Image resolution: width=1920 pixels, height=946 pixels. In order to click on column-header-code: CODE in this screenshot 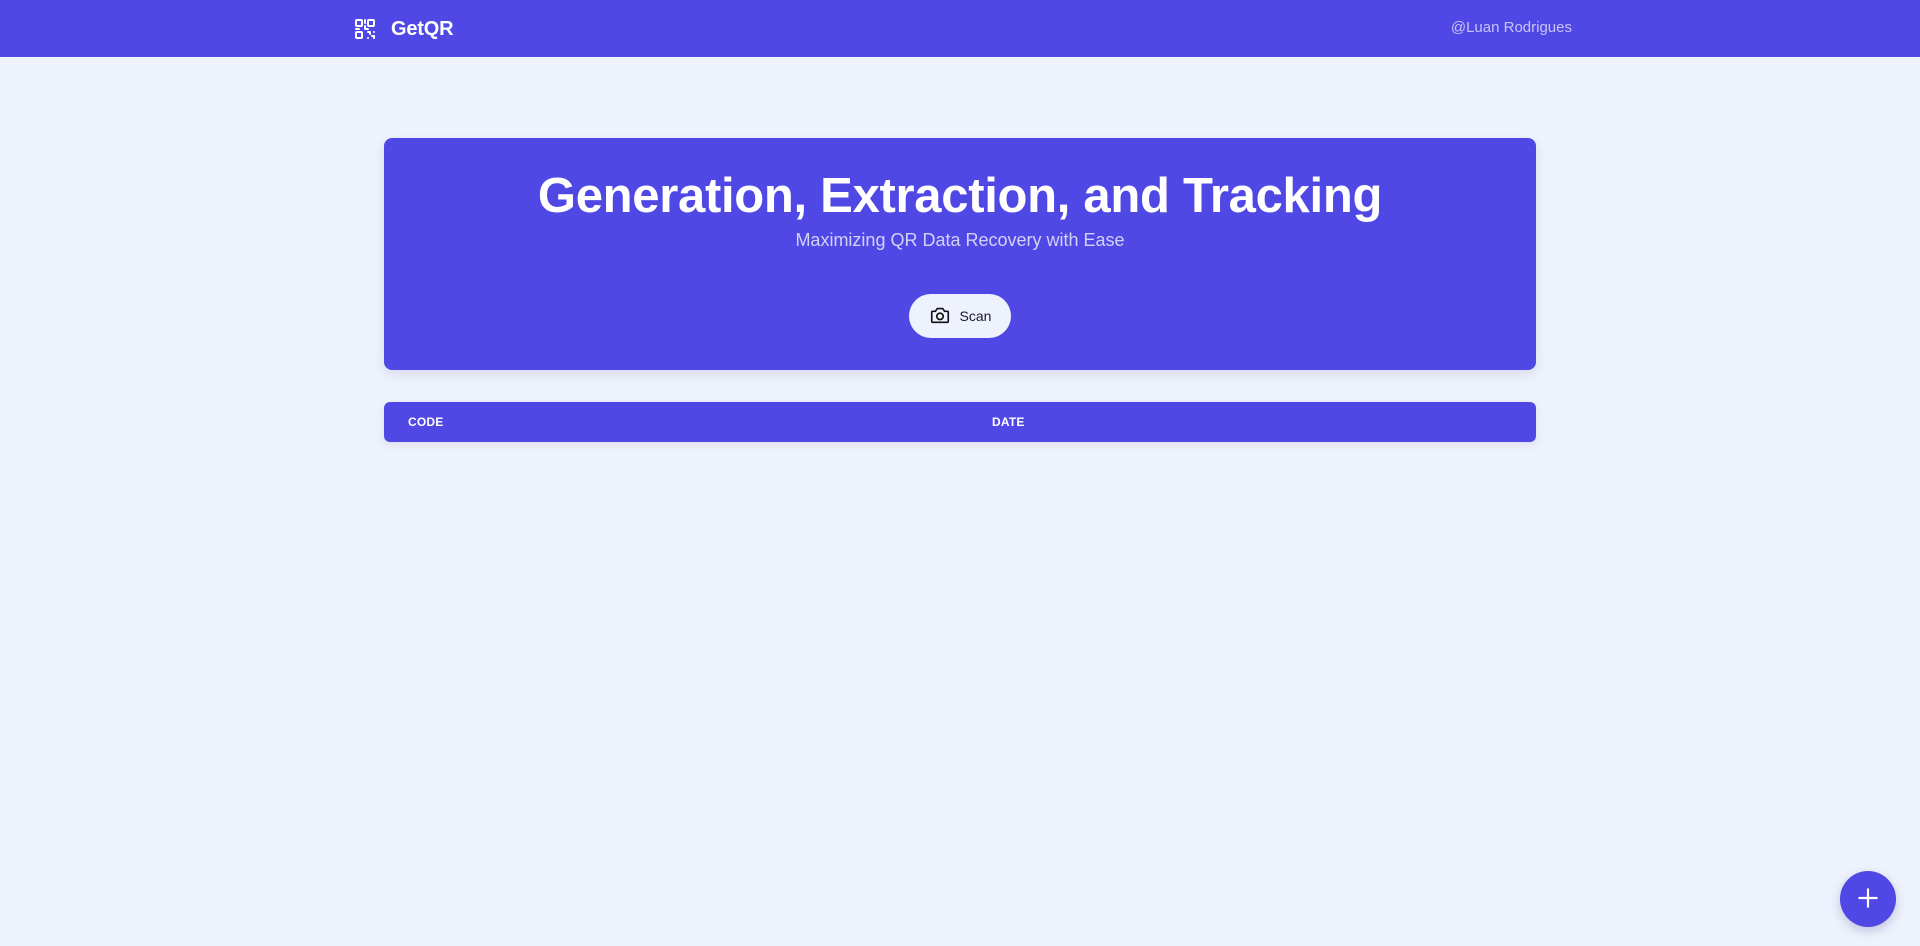, I will do `click(426, 422)`.